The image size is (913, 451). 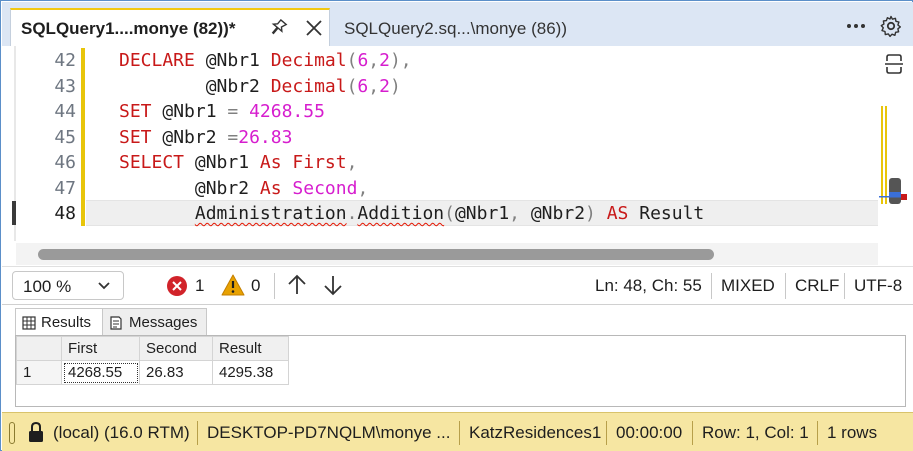 What do you see at coordinates (535, 432) in the screenshot?
I see `database-name: KatzResidences1` at bounding box center [535, 432].